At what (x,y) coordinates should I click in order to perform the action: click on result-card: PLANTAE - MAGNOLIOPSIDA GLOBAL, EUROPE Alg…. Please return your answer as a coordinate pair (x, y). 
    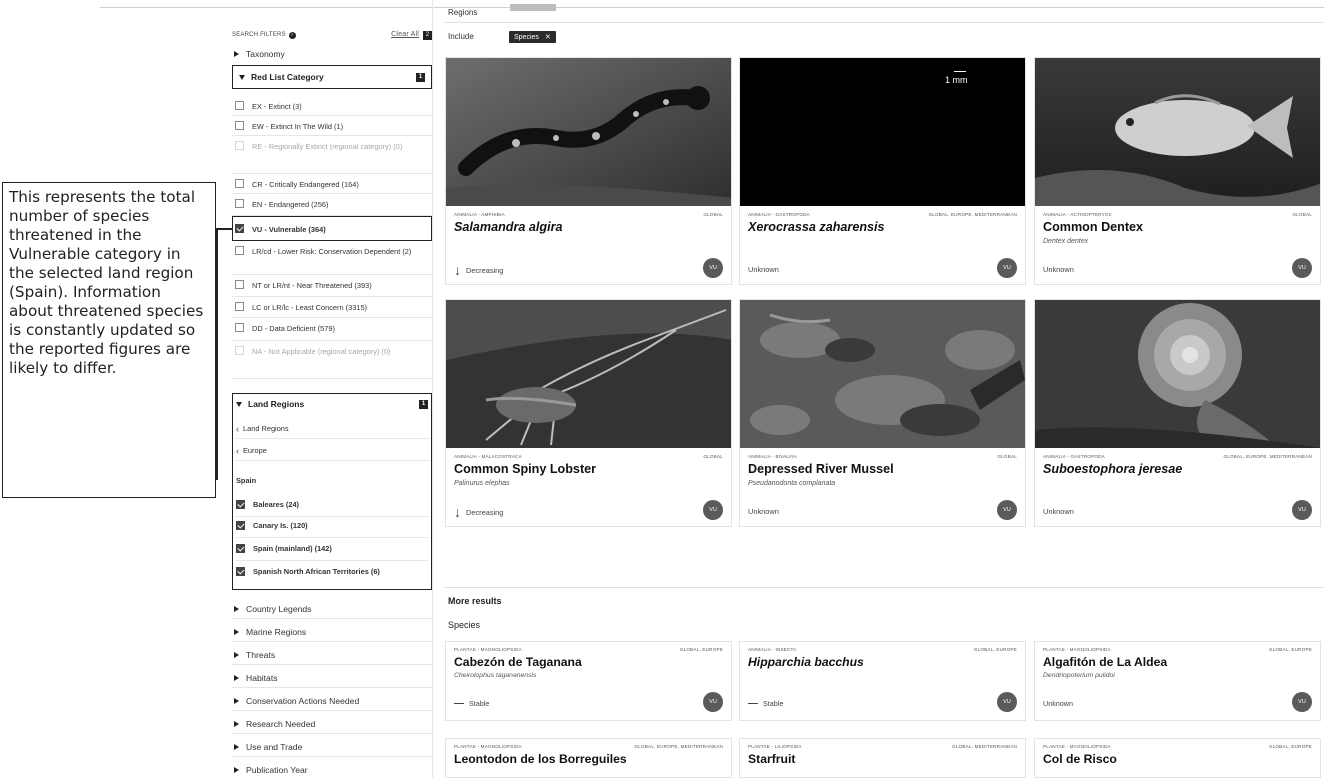
    Looking at the image, I should click on (1177, 681).